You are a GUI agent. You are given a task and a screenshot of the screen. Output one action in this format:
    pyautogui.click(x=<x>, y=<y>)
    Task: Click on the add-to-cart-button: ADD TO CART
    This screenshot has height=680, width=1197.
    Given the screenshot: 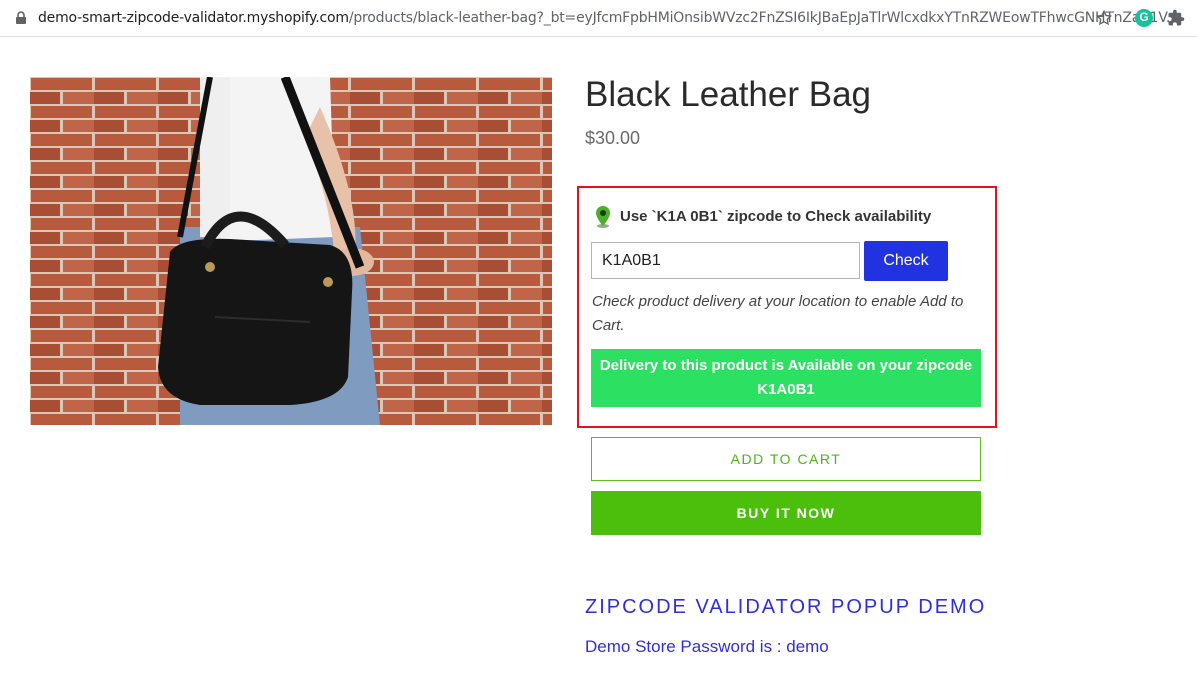 What is the action you would take?
    pyautogui.click(x=786, y=459)
    